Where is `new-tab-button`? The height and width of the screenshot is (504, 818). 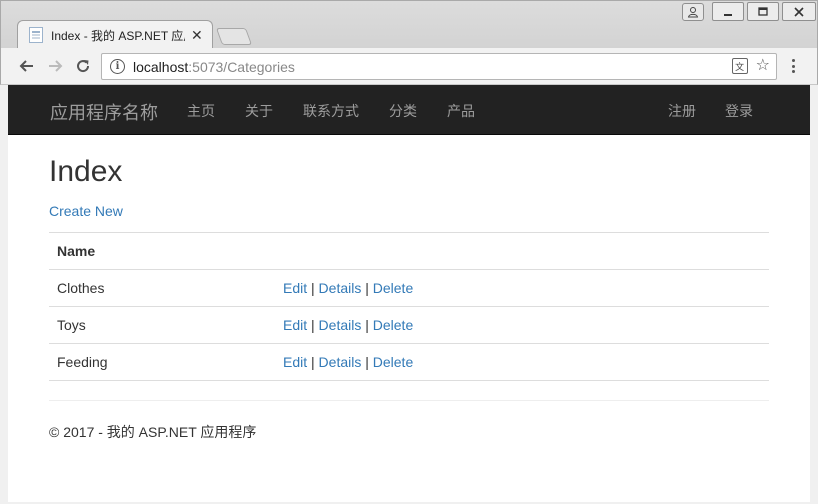
new-tab-button is located at coordinates (234, 36).